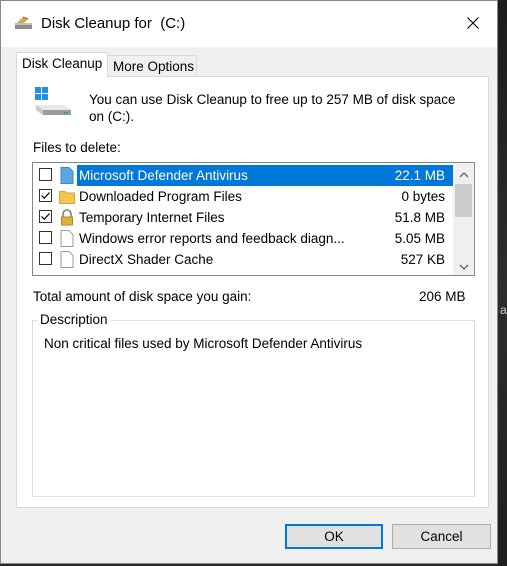 Image resolution: width=507 pixels, height=566 pixels. I want to click on file-name: Microsoft Defender Antivirus, so click(163, 175).